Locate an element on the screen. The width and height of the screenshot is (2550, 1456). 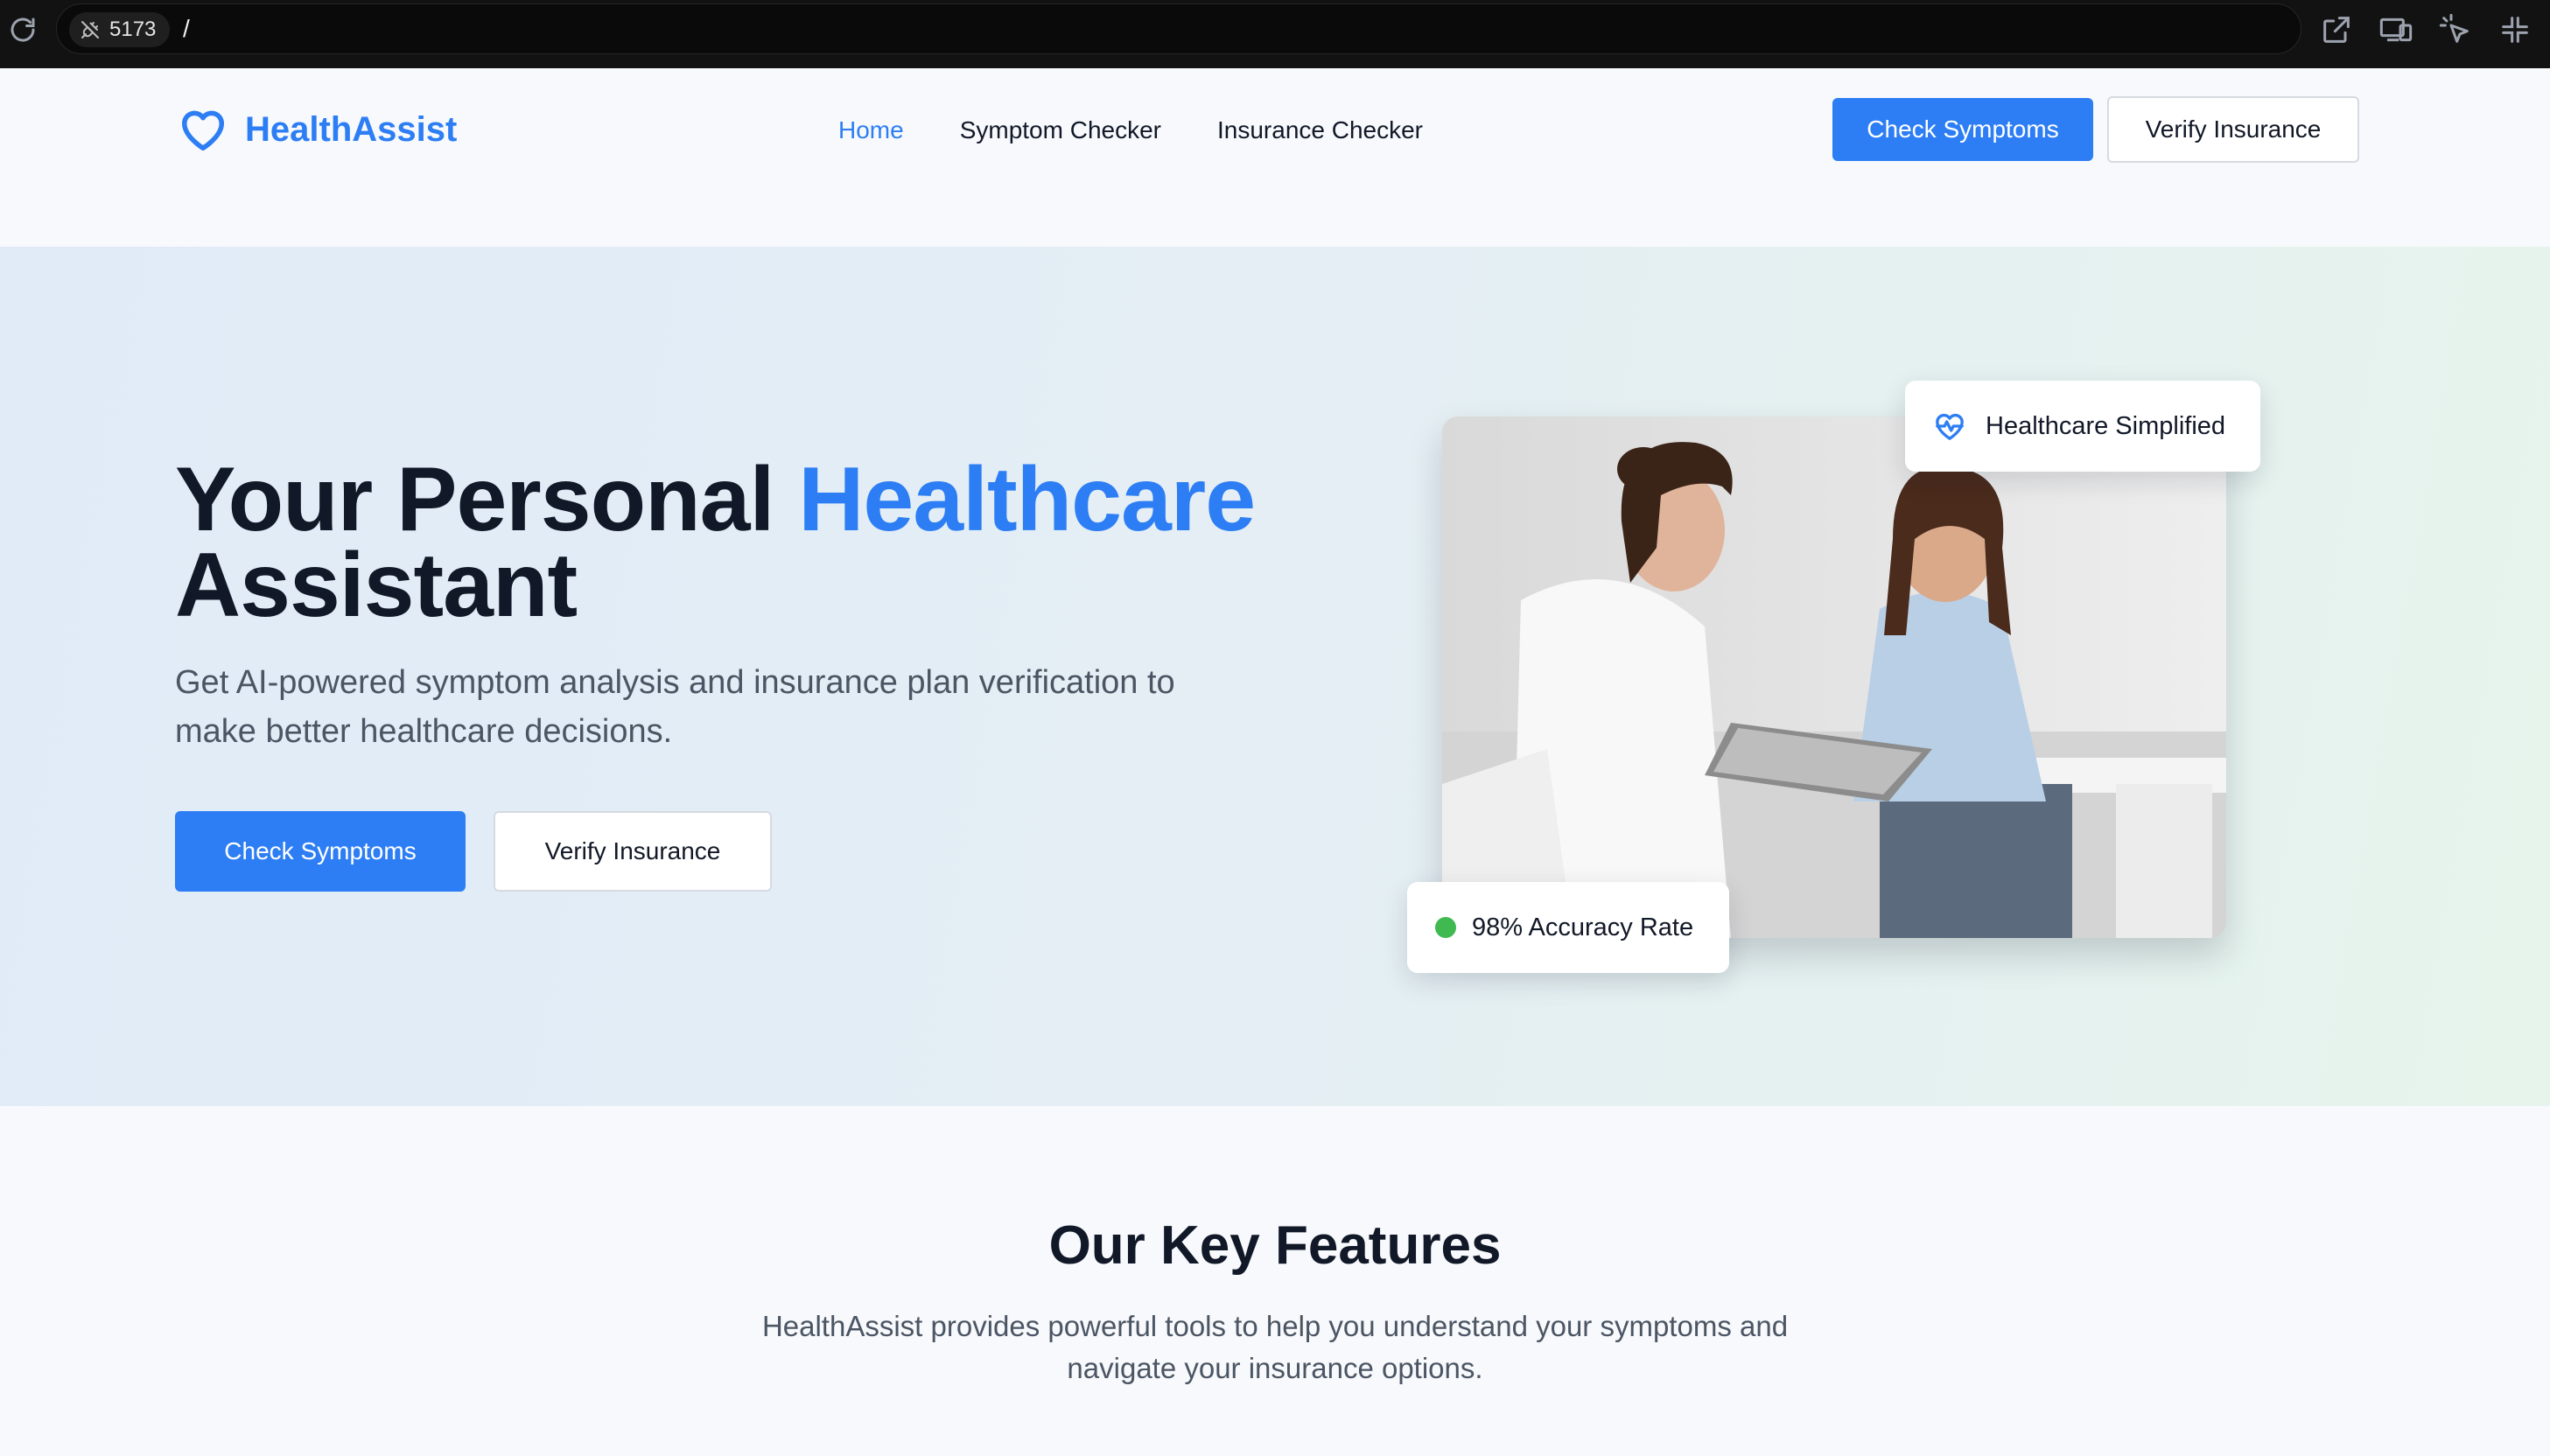
nav-verify-insurance-button: Verify Insurance is located at coordinates (2233, 129).